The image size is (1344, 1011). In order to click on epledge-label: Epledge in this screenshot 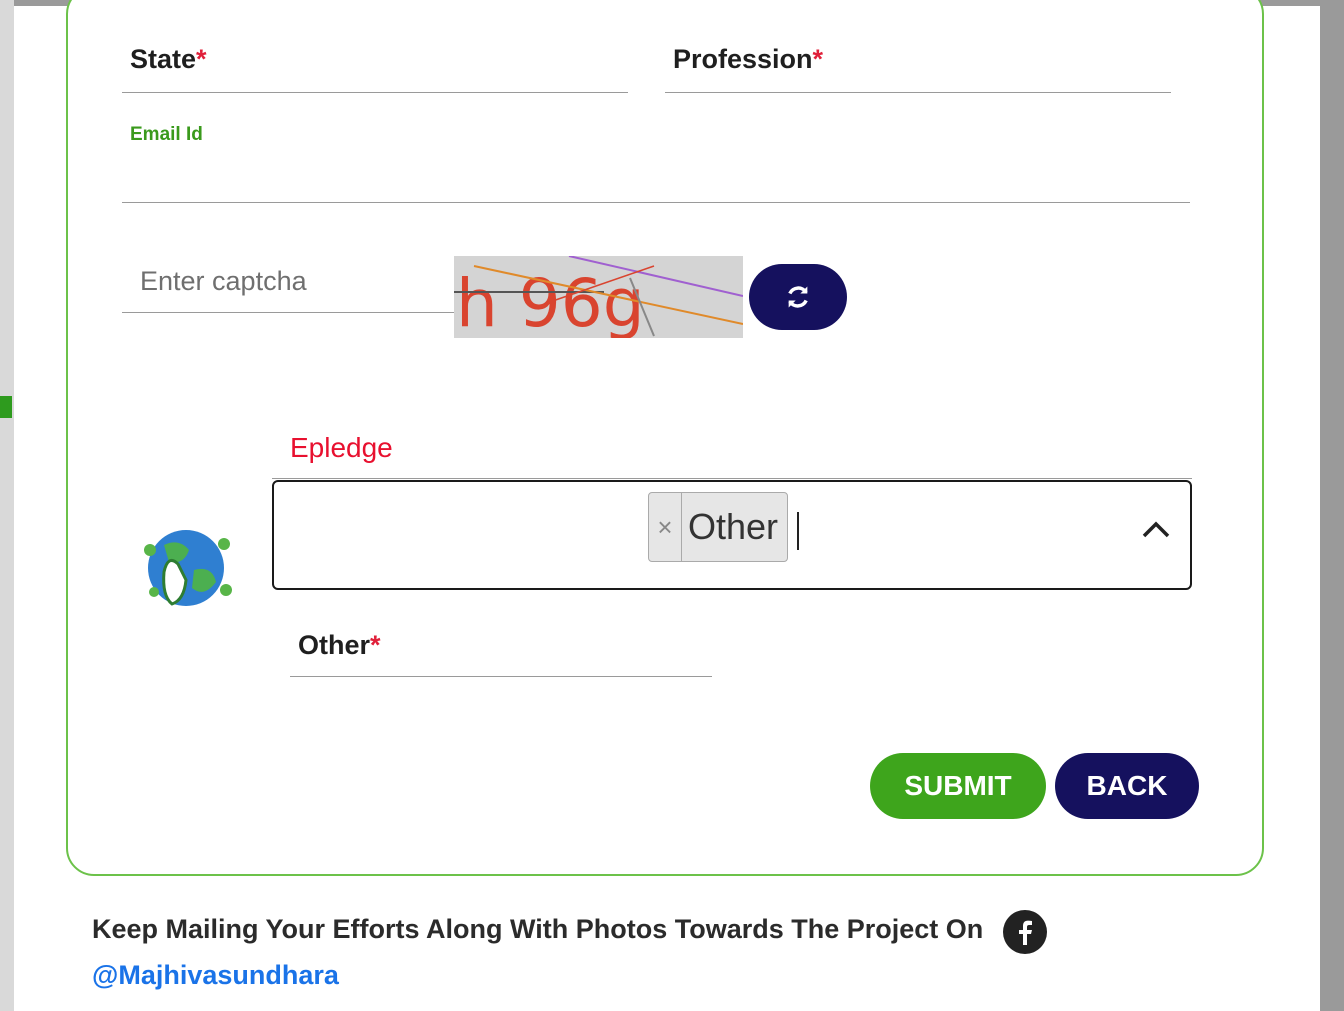, I will do `click(341, 447)`.